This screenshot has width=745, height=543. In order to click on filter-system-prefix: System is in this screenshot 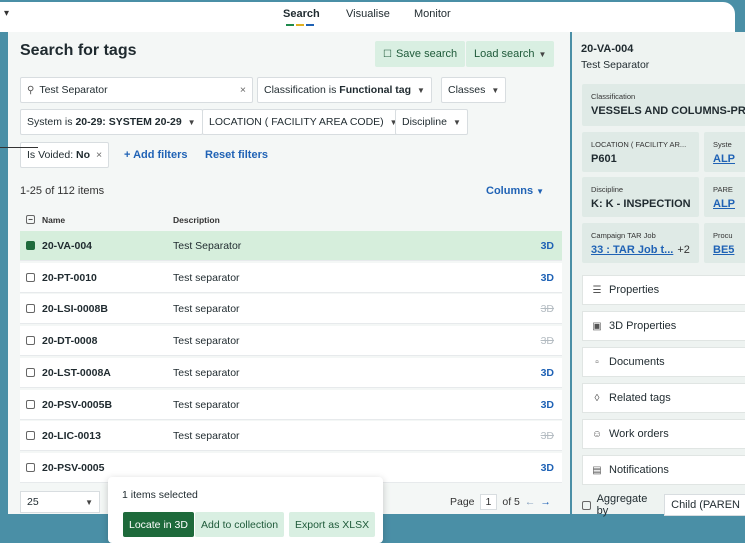, I will do `click(51, 122)`.